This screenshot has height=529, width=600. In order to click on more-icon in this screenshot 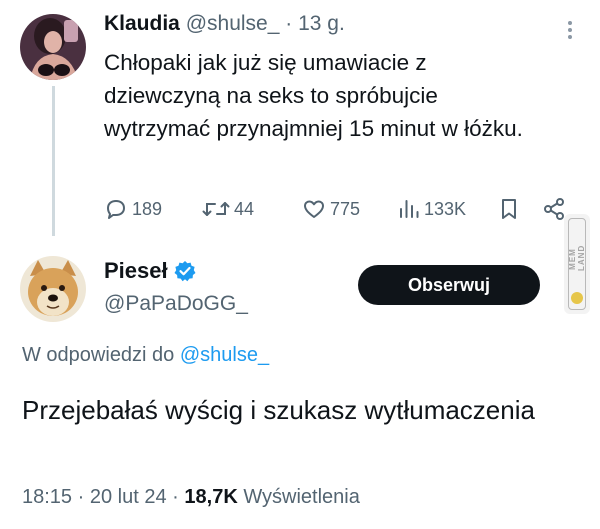, I will do `click(570, 30)`.